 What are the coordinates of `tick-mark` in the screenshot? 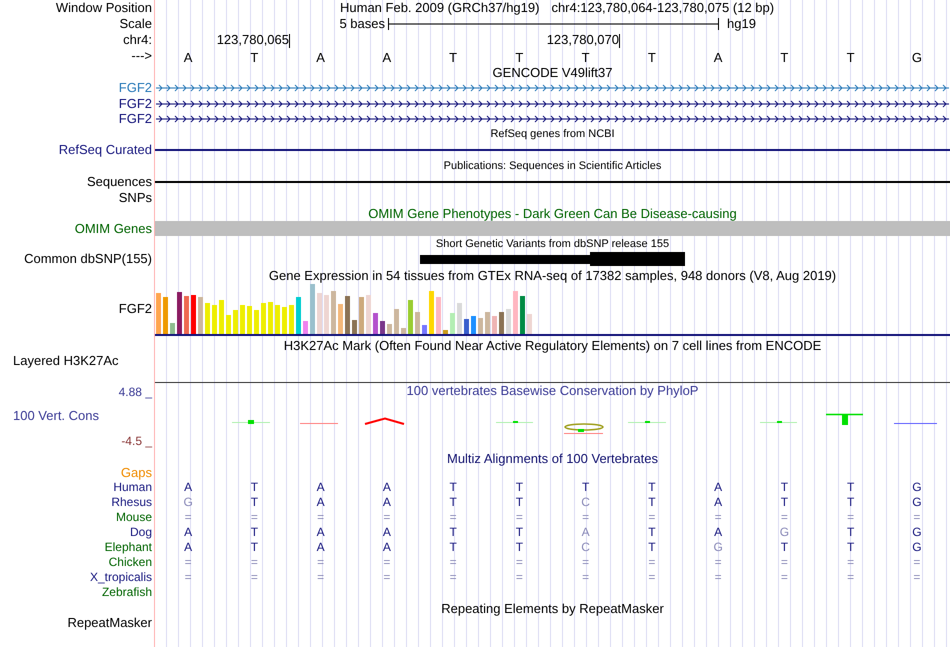 It's located at (289, 41).